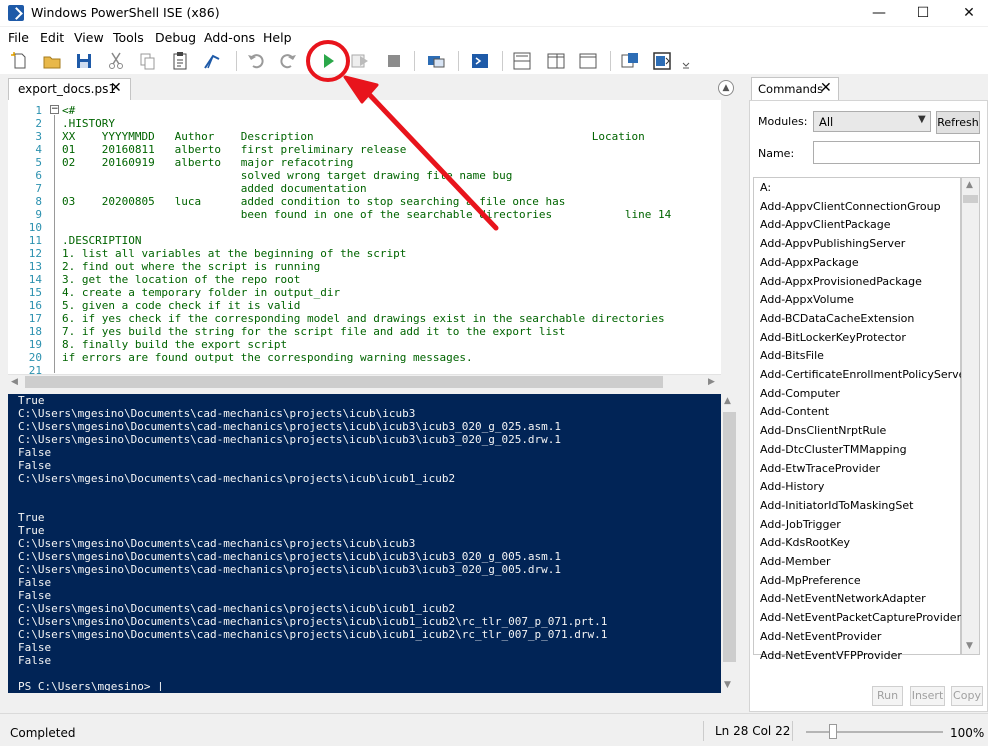 Image resolution: width=988 pixels, height=746 pixels. What do you see at coordinates (328, 61) in the screenshot?
I see `highlight-circle` at bounding box center [328, 61].